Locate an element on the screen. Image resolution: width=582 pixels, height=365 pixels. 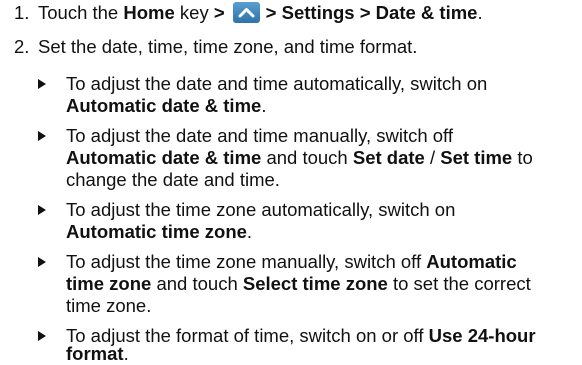
bullet-1-line-2: Automatic date & time. is located at coordinates (166, 105).